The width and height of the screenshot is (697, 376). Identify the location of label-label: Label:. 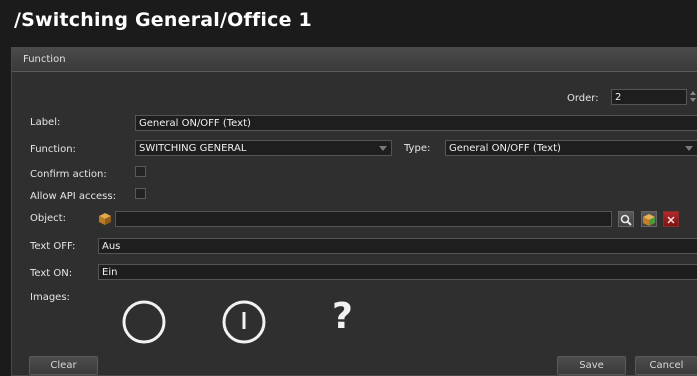
(45, 122).